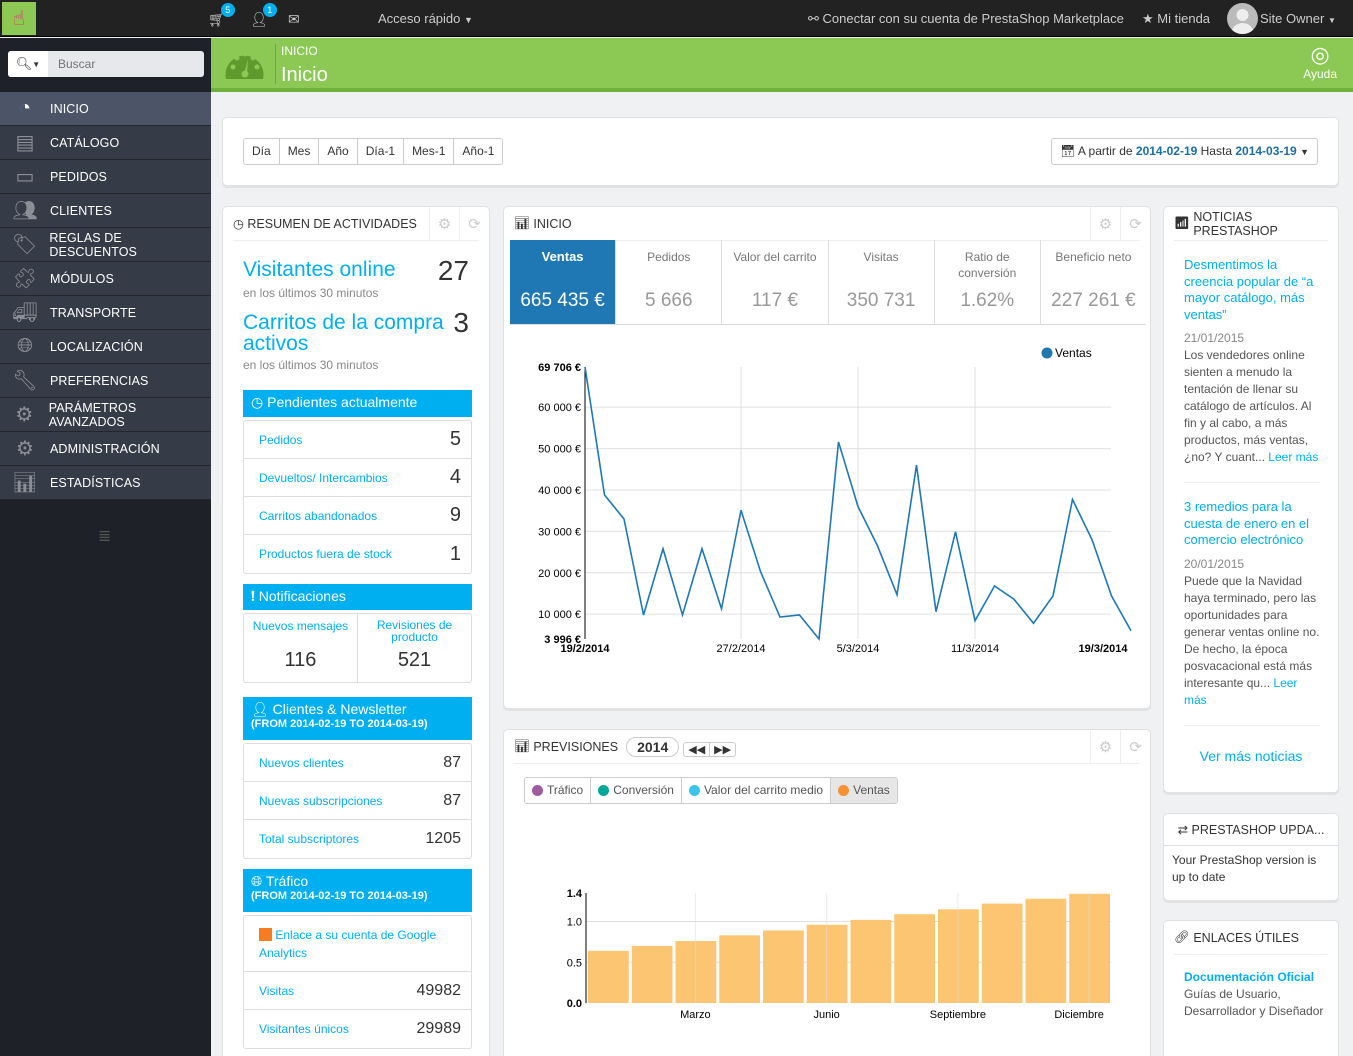 The height and width of the screenshot is (1056, 1353). What do you see at coordinates (381, 151) in the screenshot?
I see `period-prev-day-button: Día-1` at bounding box center [381, 151].